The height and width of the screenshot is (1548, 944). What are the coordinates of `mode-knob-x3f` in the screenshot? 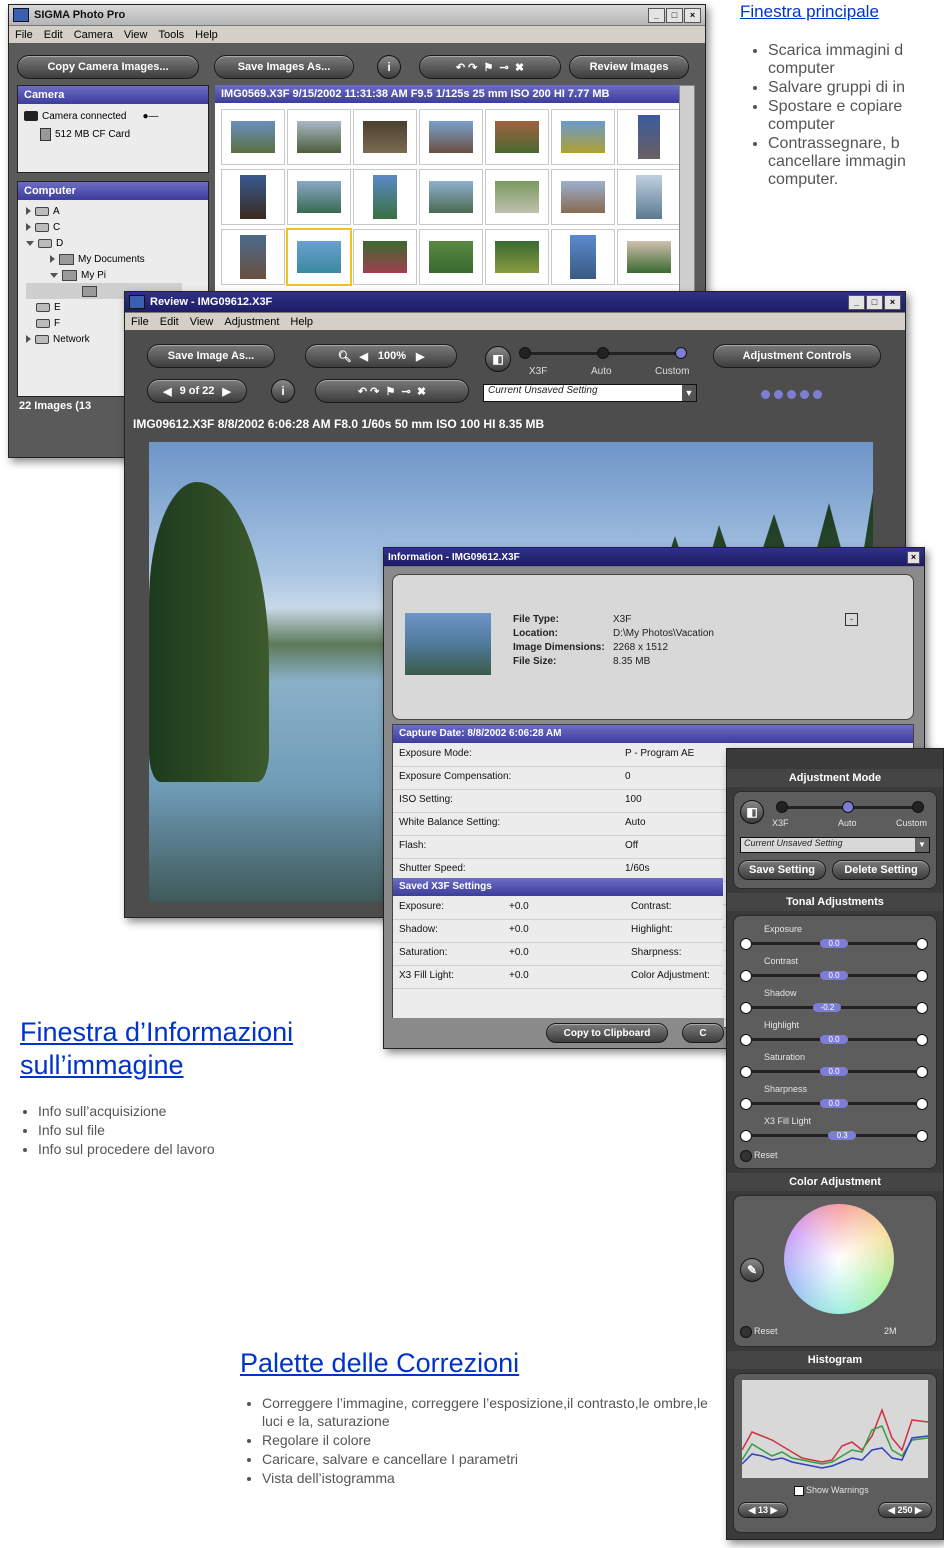 It's located at (525, 353).